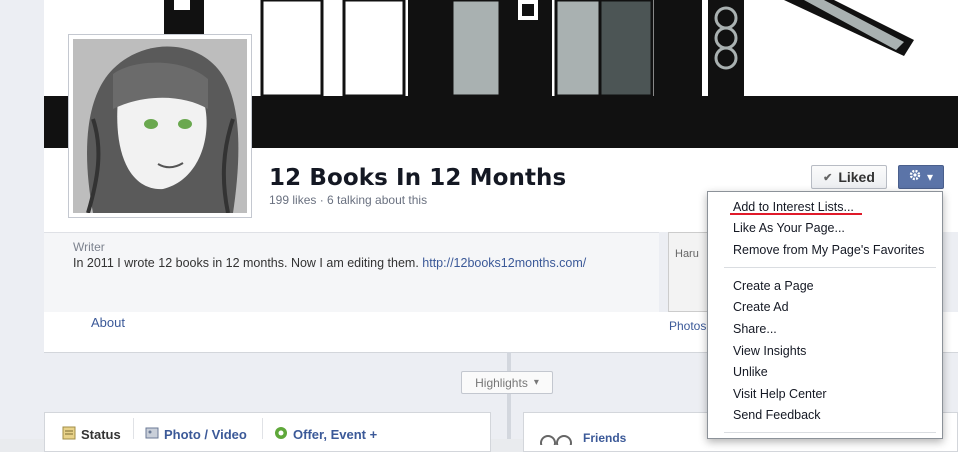 This screenshot has width=958, height=452. I want to click on website-link: http://12books12months.com/, so click(504, 263).